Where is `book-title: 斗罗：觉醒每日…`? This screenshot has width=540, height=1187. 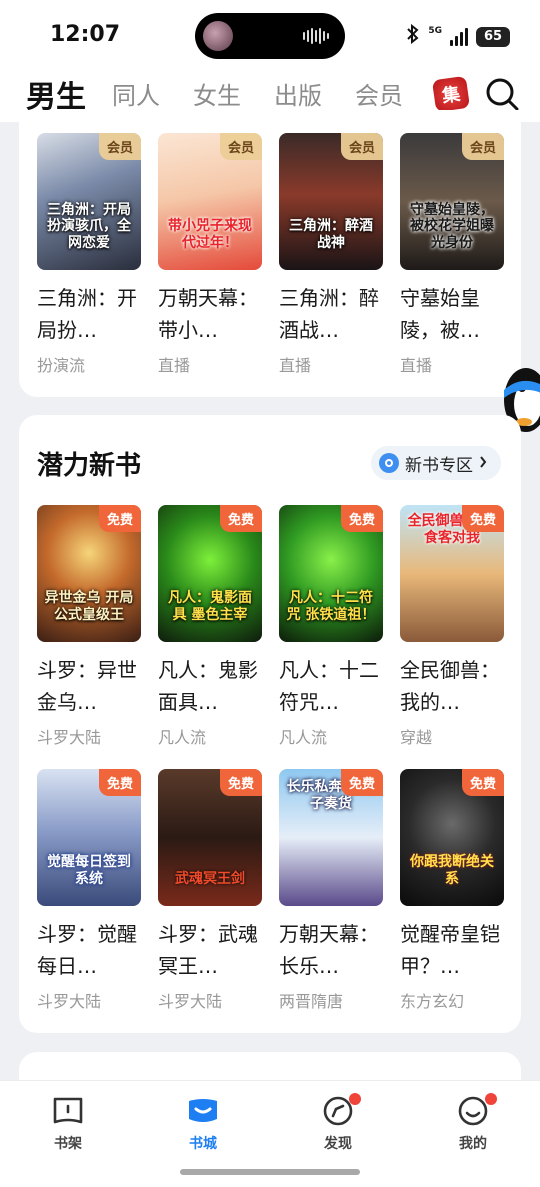 book-title: 斗罗：觉醒每日… is located at coordinates (89, 950).